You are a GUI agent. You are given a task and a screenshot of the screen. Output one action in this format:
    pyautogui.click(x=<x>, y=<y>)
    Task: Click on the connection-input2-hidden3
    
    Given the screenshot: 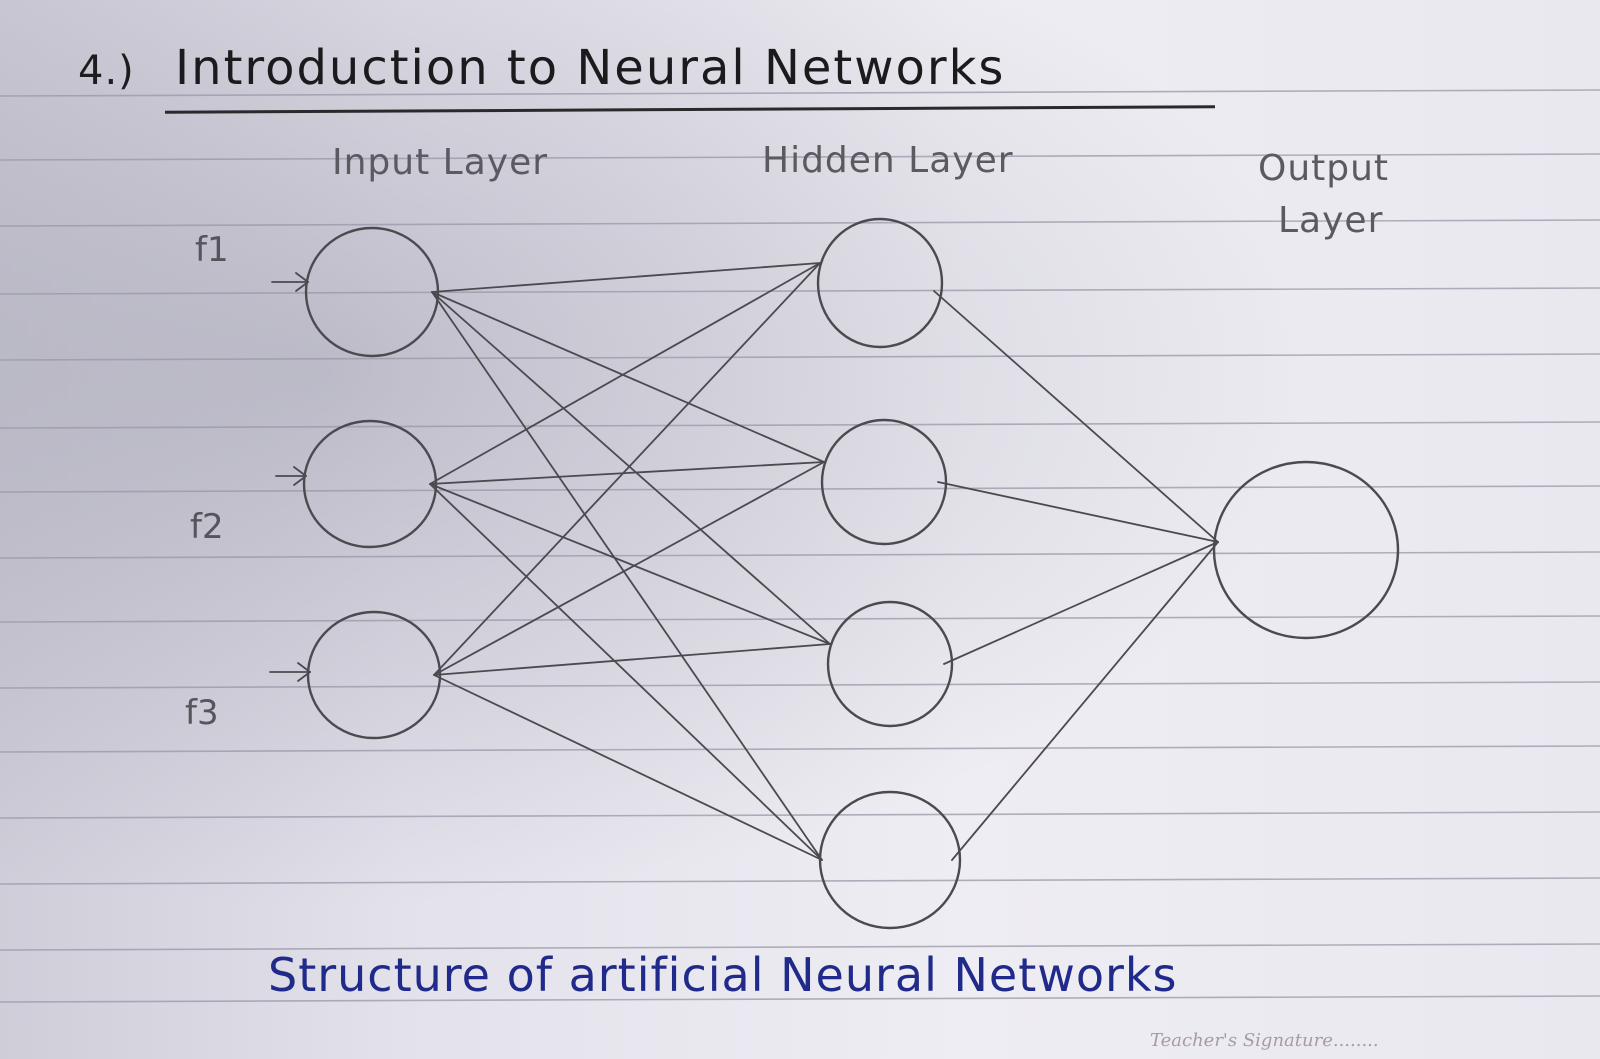 What is the action you would take?
    pyautogui.click(x=630, y=564)
    